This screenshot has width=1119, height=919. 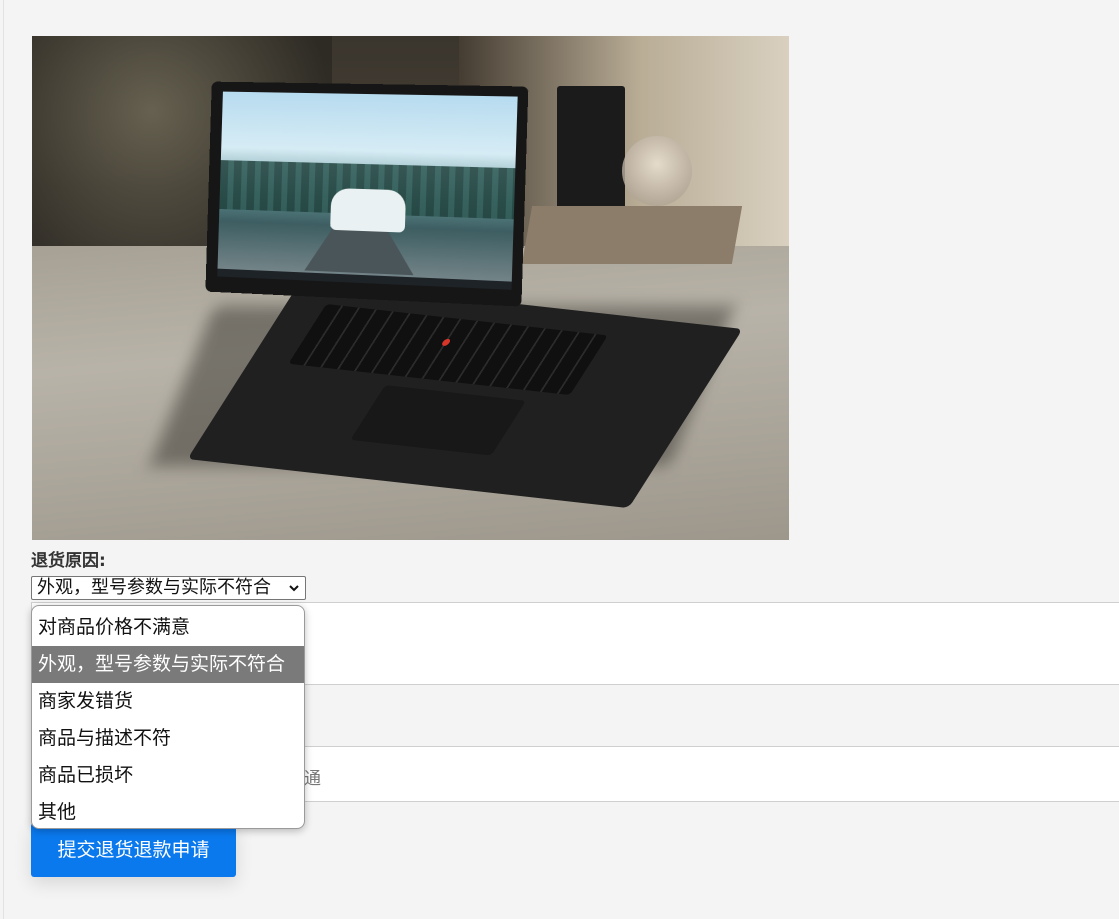 What do you see at coordinates (68, 561) in the screenshot?
I see `return-reason-label: 退货原因:` at bounding box center [68, 561].